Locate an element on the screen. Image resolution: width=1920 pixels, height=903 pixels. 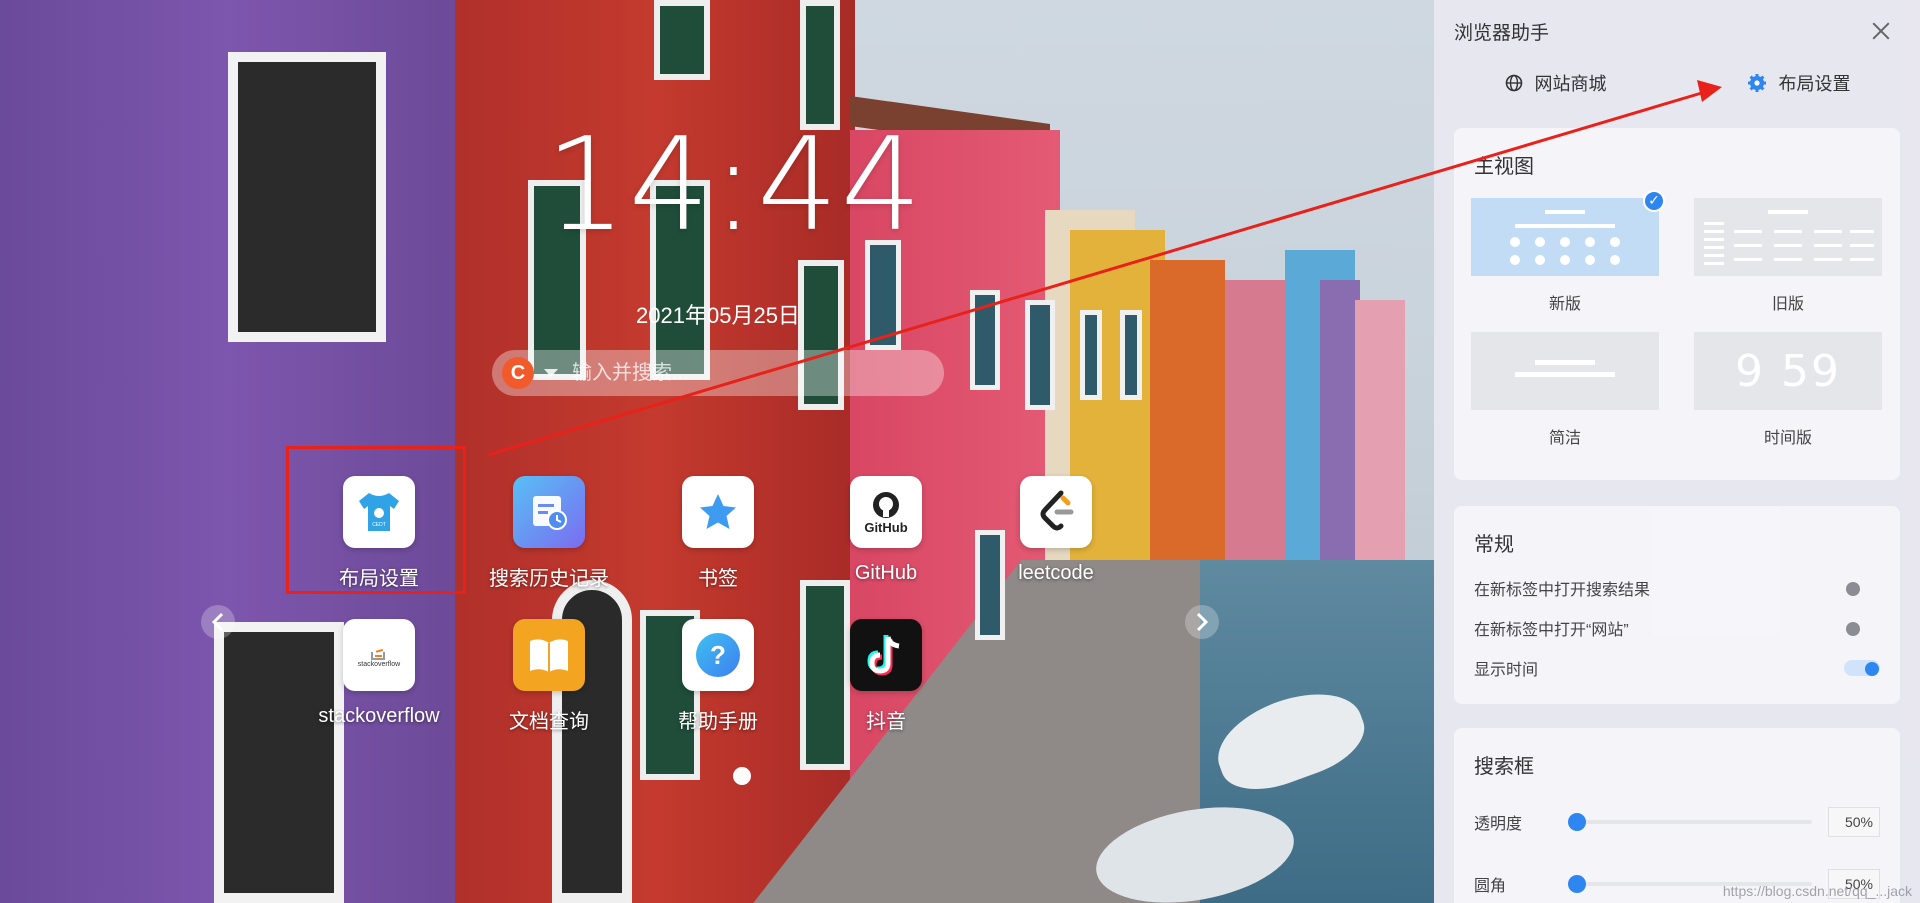
opacity-value: 50% is located at coordinates (1854, 822).